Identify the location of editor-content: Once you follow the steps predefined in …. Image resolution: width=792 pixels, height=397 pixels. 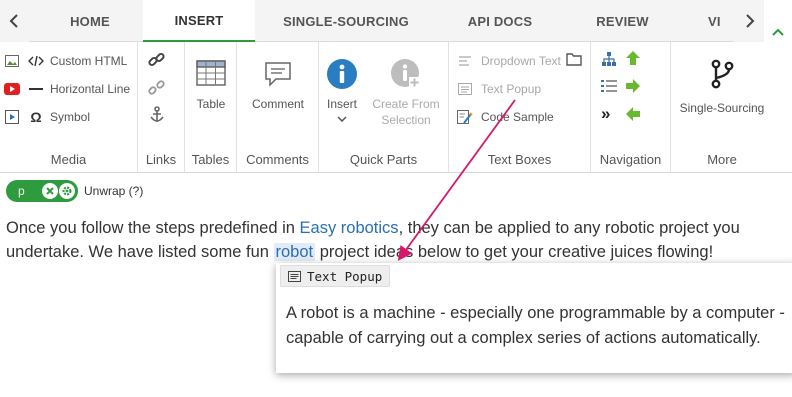
(396, 240).